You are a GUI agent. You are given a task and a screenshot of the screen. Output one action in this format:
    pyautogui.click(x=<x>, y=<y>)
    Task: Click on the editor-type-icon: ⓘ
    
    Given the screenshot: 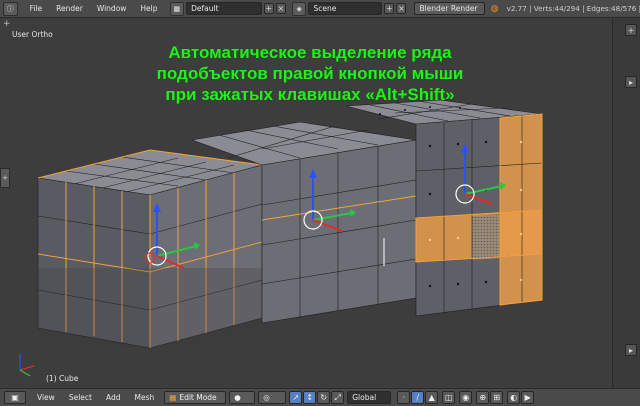 What is the action you would take?
    pyautogui.click(x=10, y=8)
    